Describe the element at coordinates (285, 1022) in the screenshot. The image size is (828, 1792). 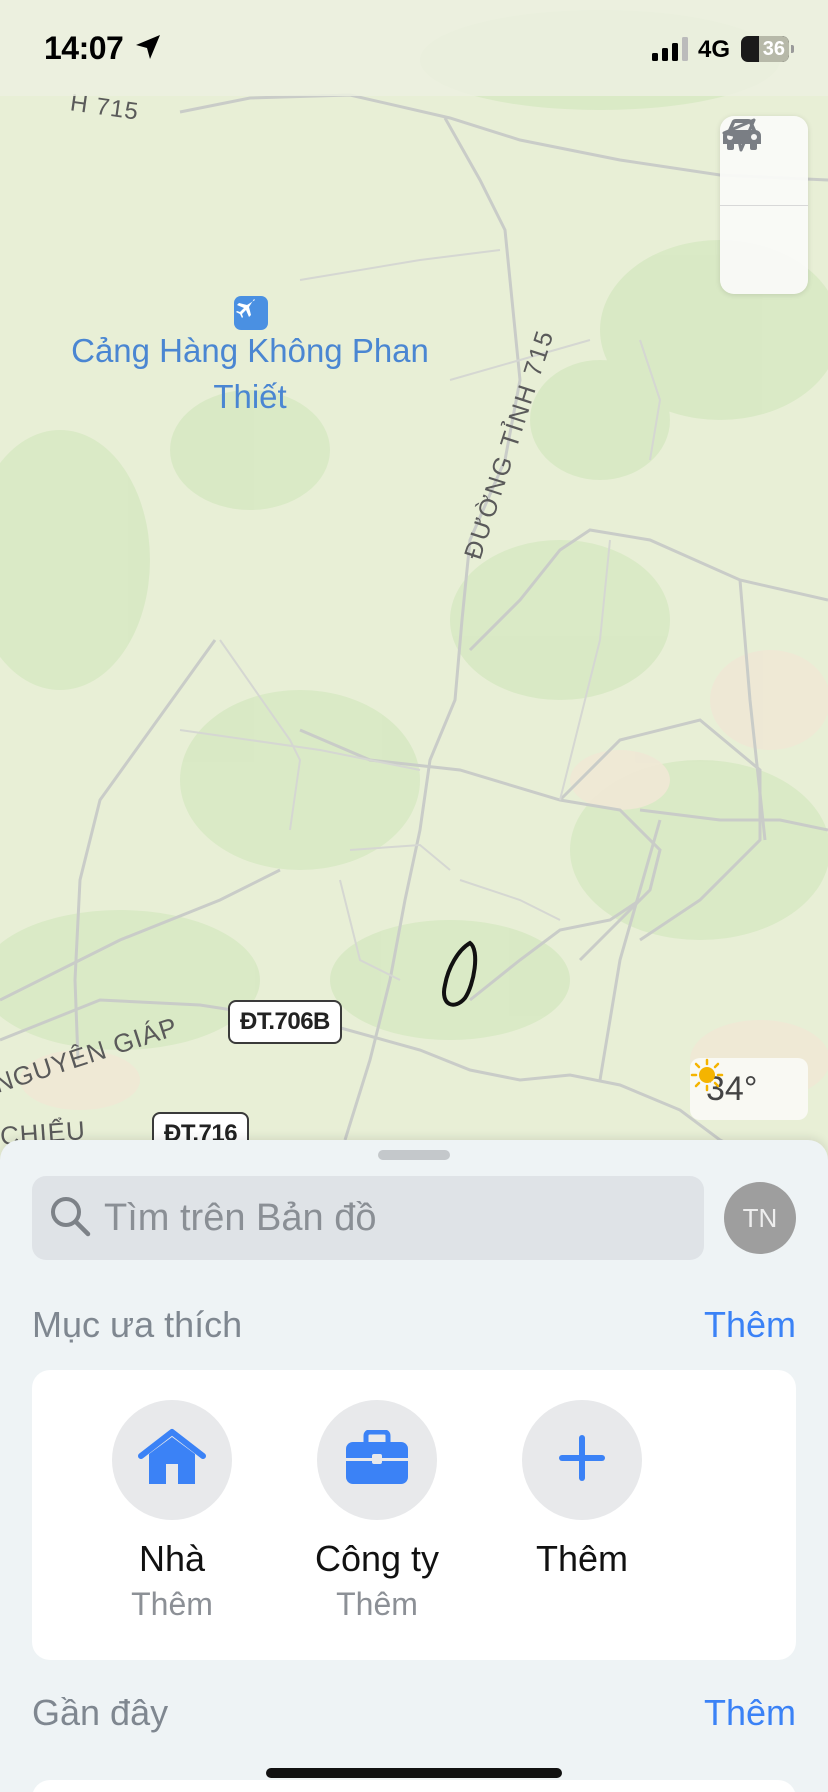
I see `route-shield-dt706b: ĐT.706B` at that location.